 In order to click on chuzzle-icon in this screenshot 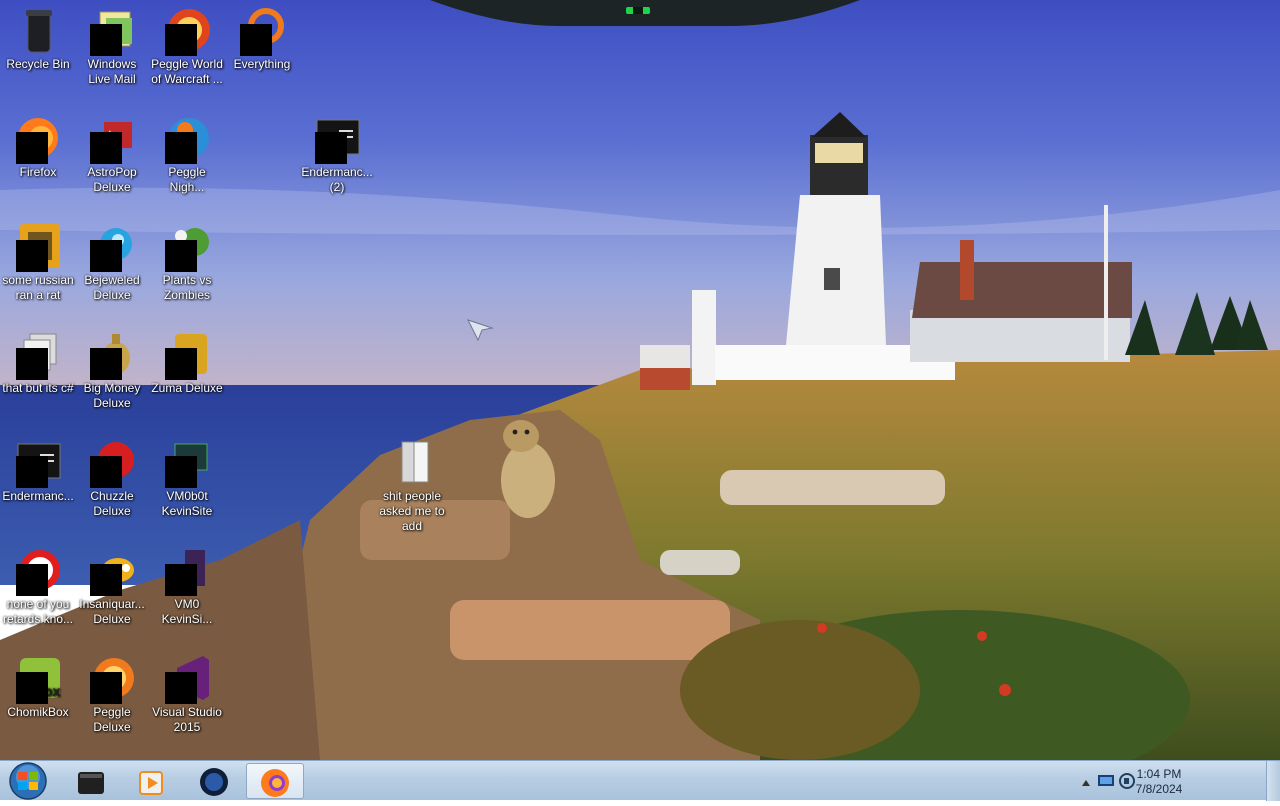, I will do `click(112, 463)`.